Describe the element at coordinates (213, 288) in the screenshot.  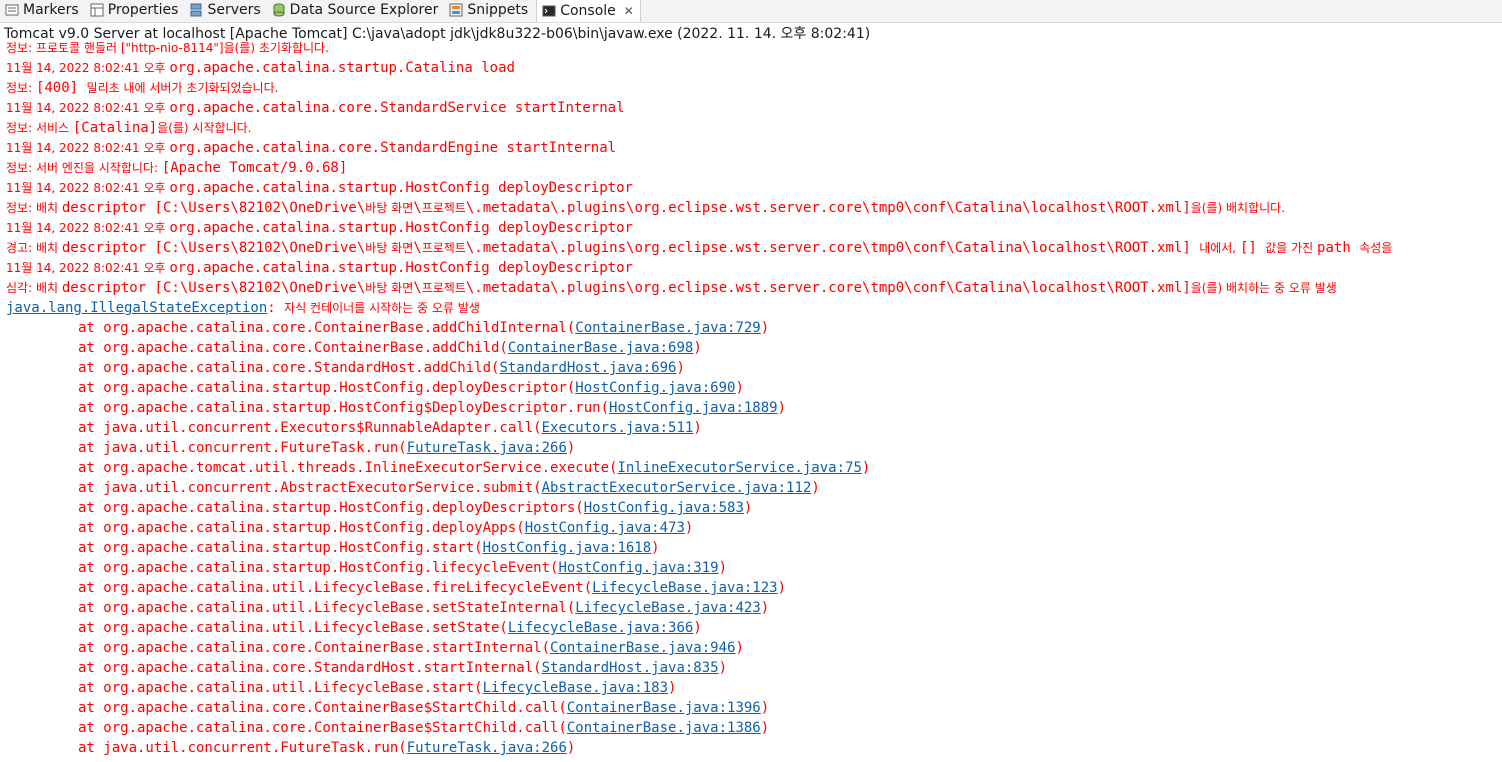
I see `console-text: descriptor [C:\Users\82102\OneDrive\` at that location.